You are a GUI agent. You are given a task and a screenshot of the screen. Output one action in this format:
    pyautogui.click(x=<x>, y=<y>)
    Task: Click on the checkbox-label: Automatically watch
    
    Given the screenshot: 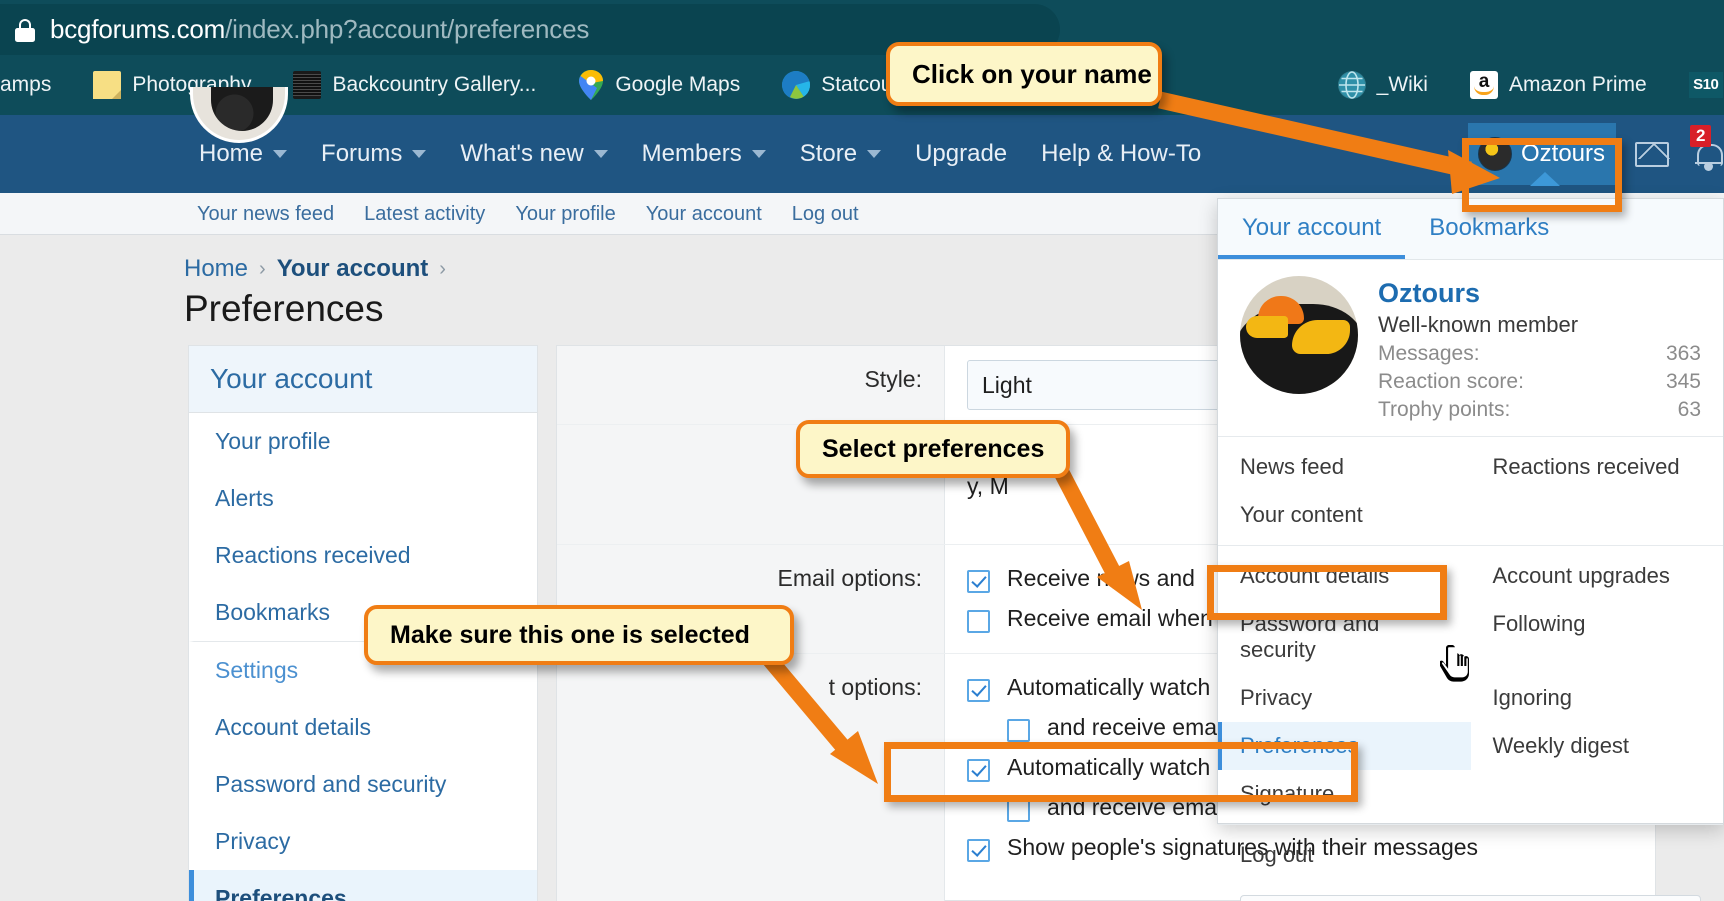 What is the action you would take?
    pyautogui.click(x=1109, y=687)
    